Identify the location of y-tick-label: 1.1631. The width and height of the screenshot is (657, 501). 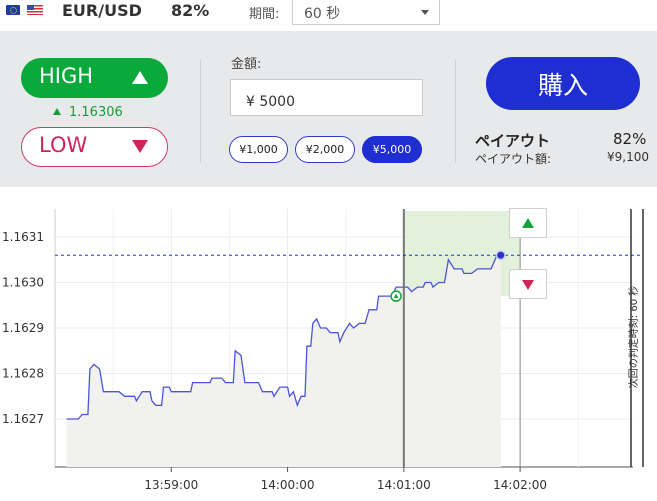
(23, 237).